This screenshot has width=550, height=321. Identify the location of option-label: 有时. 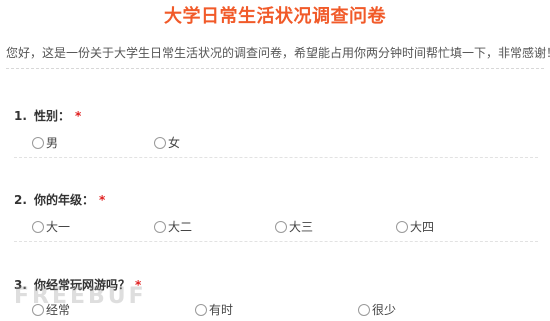
(221, 310).